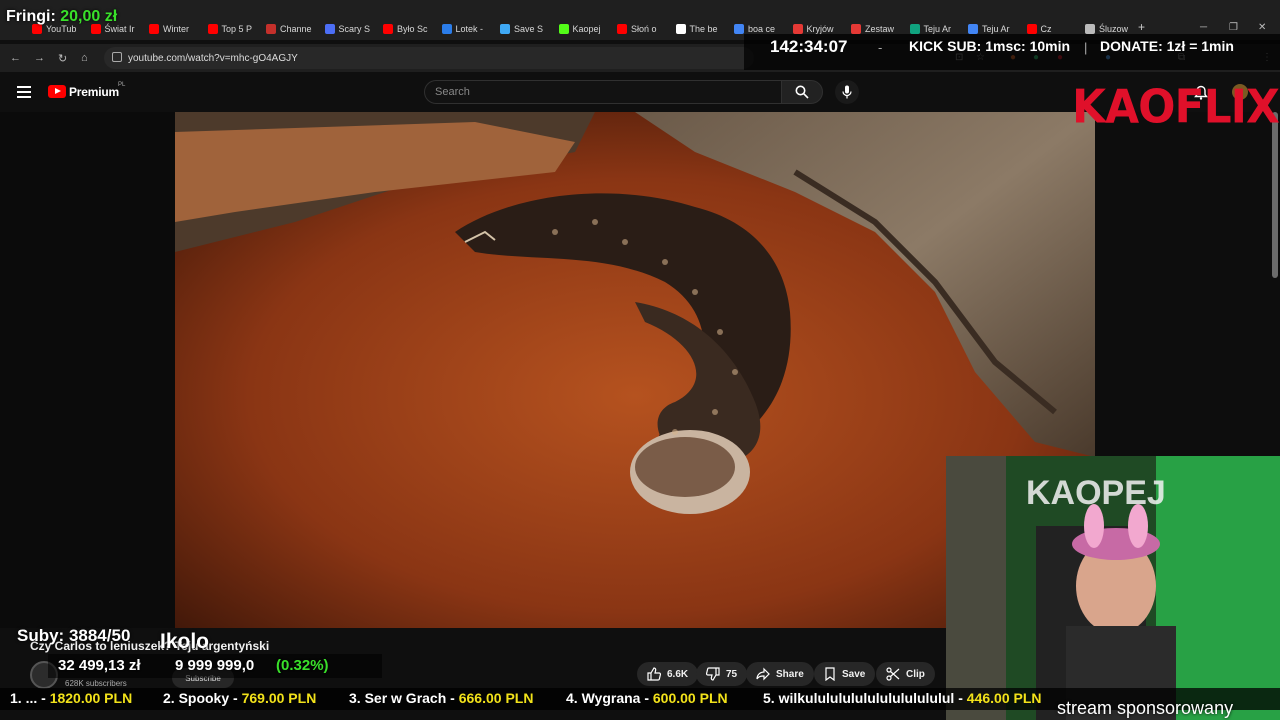 This screenshot has width=1280, height=720. What do you see at coordinates (122, 85) in the screenshot?
I see `region-label: PL` at bounding box center [122, 85].